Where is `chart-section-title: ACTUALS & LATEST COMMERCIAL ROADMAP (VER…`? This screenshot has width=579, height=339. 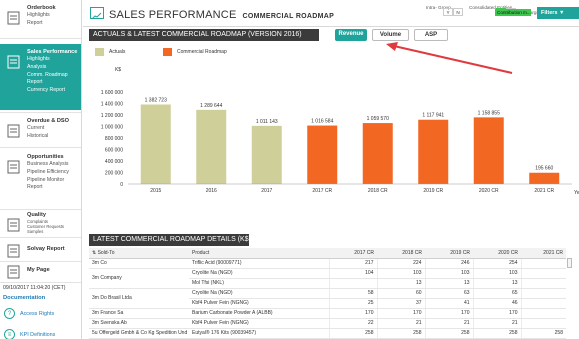 chart-section-title: ACTUALS & LATEST COMMERCIAL ROADMAP (VER… is located at coordinates (204, 35).